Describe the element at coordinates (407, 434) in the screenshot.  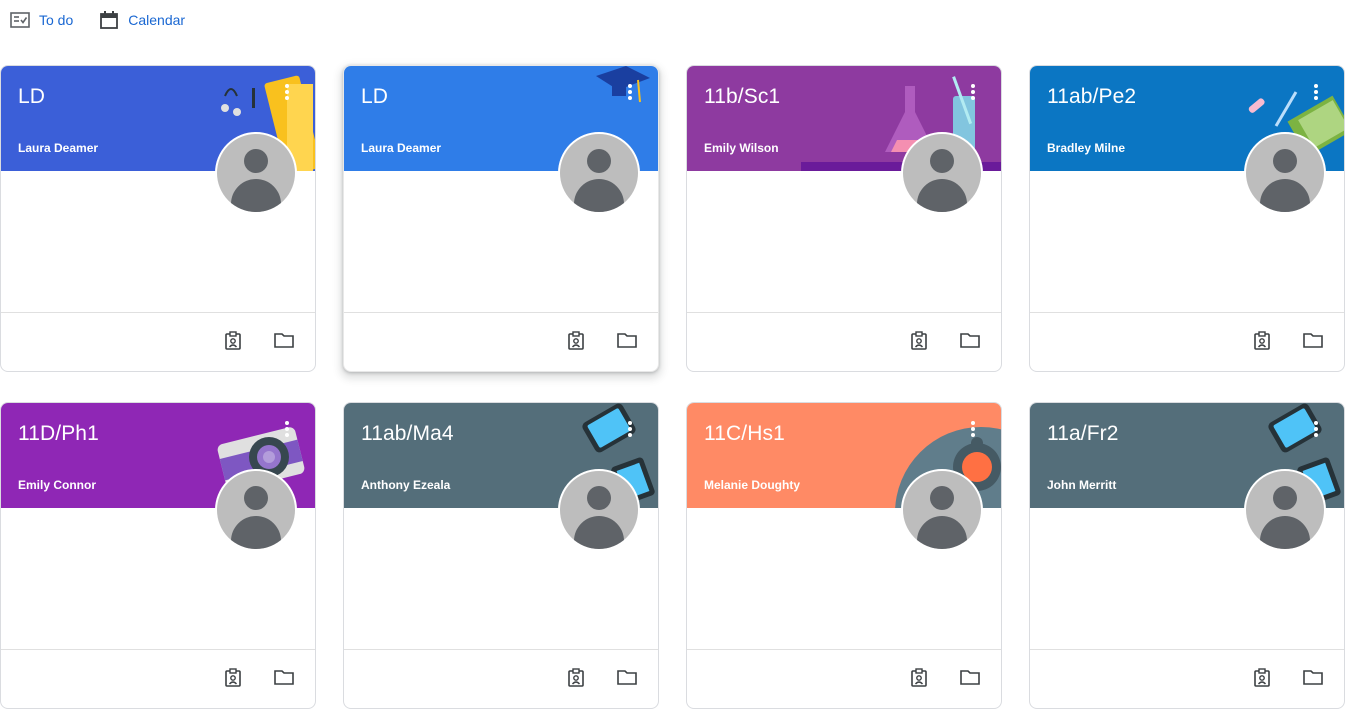
I see `class-title: 11ab/Ma4` at that location.